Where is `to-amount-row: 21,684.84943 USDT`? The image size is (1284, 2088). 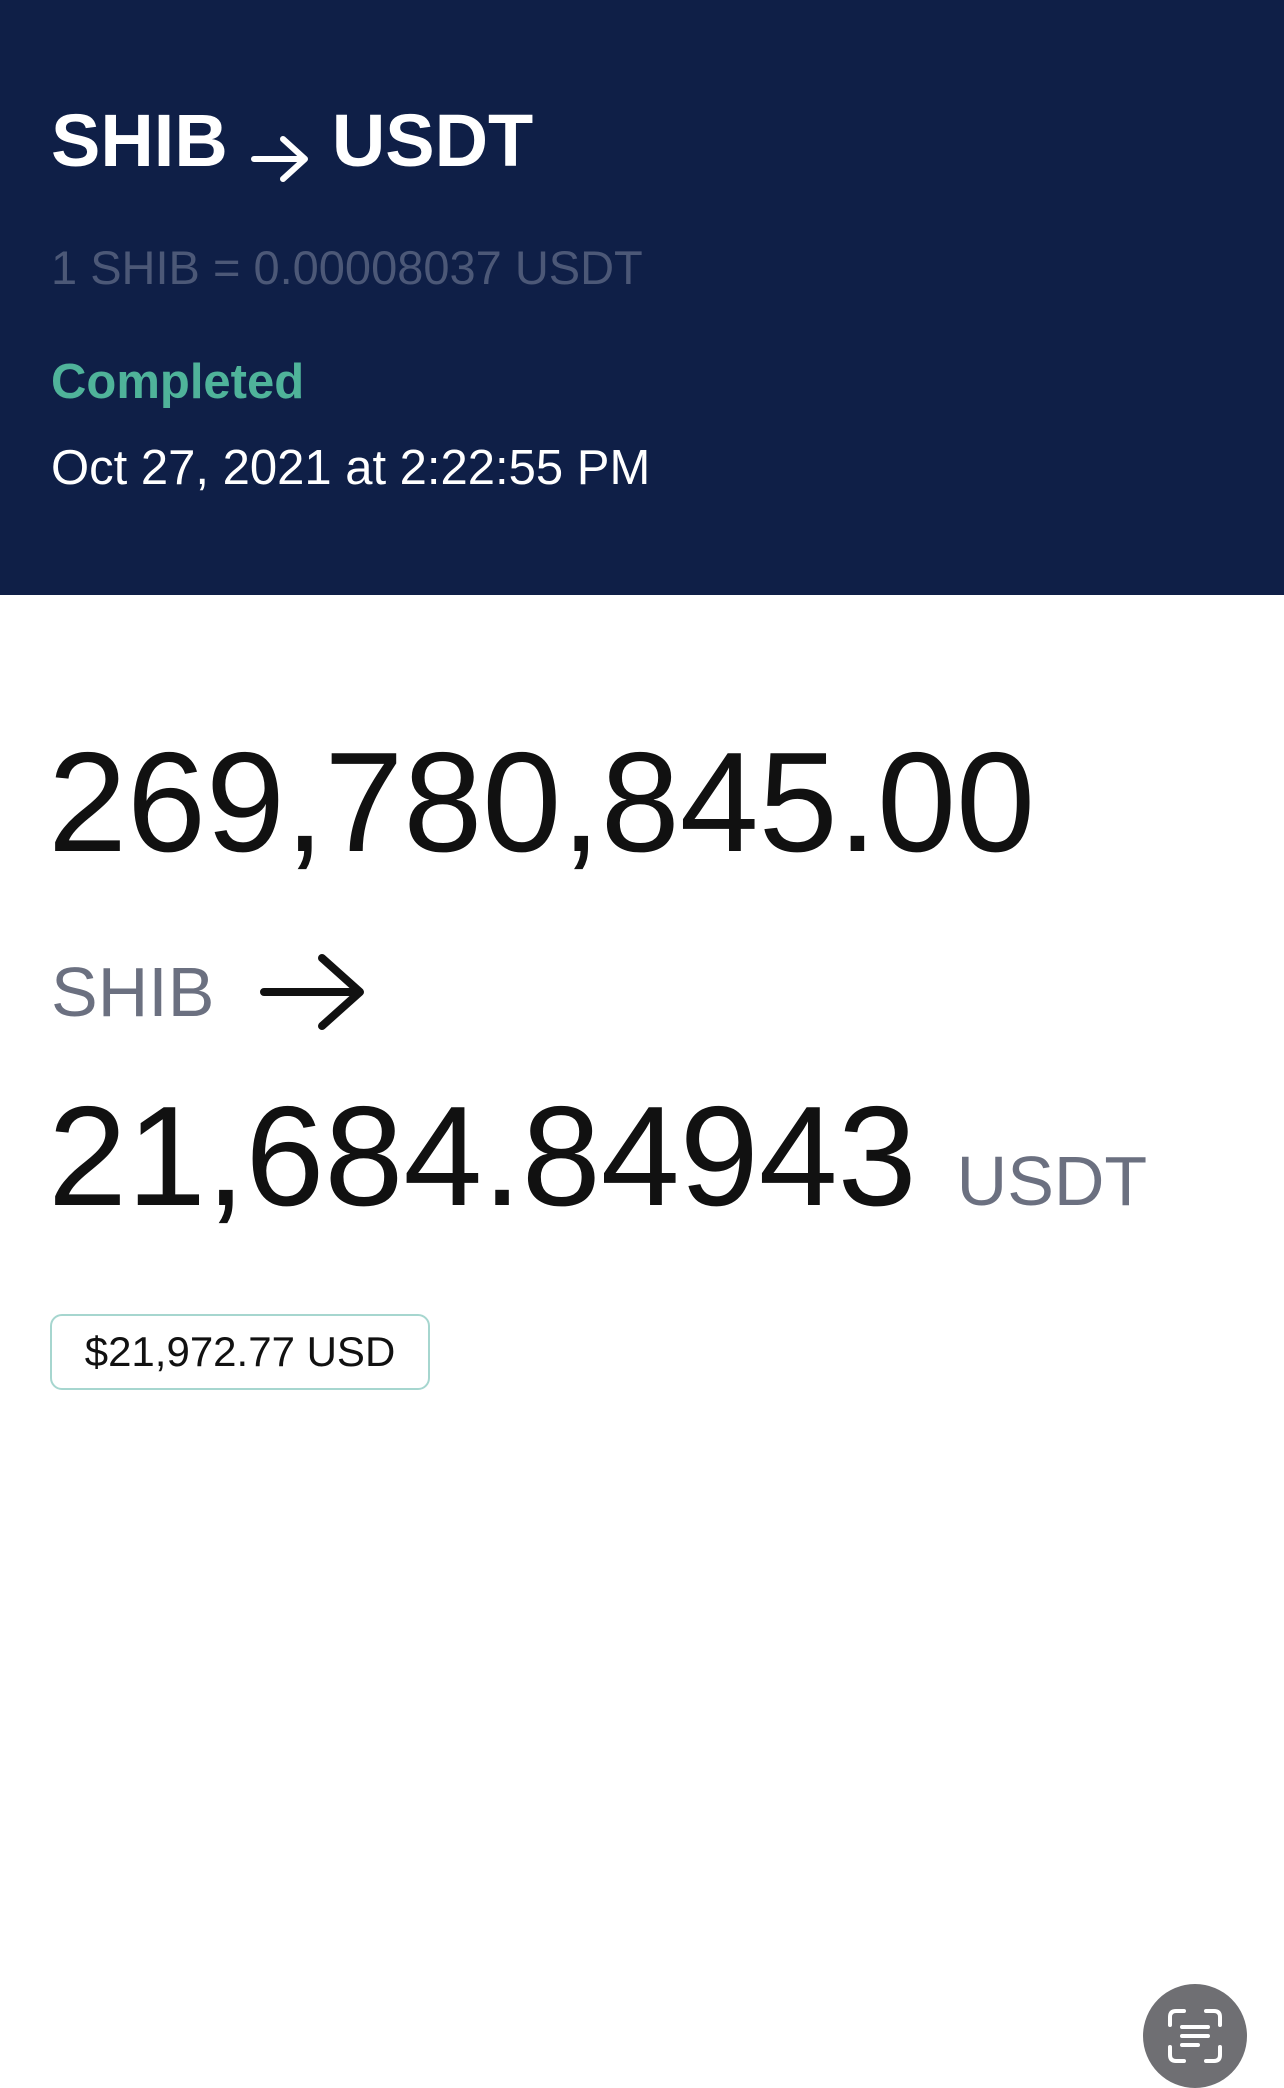
to-amount-row: 21,684.84943 USDT is located at coordinates (597, 1157).